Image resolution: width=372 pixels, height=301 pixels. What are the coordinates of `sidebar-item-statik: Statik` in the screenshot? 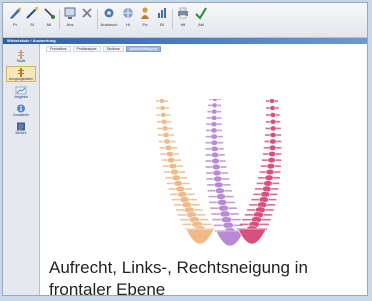 It's located at (21, 56).